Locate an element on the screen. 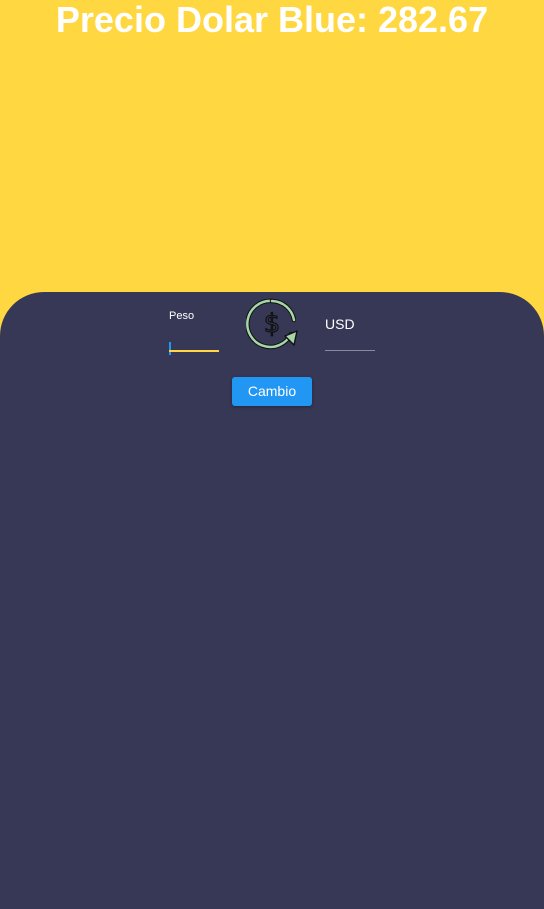  page-title: Precio Dolar Blue: 282.67 is located at coordinates (272, 20).